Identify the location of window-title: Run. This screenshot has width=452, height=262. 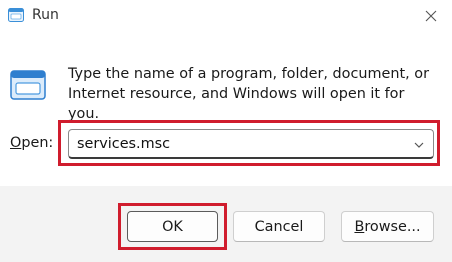
(45, 15).